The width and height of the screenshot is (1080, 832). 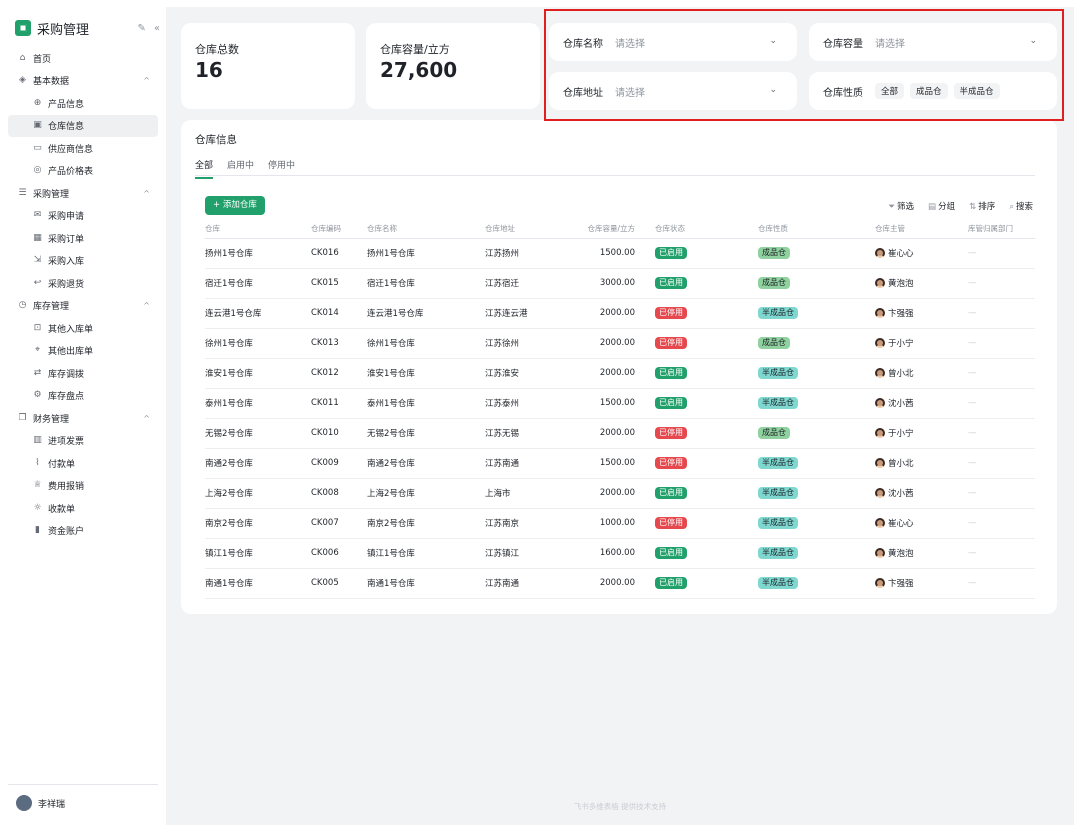 What do you see at coordinates (37, 372) in the screenshot?
I see `transfer-icon: ⇄` at bounding box center [37, 372].